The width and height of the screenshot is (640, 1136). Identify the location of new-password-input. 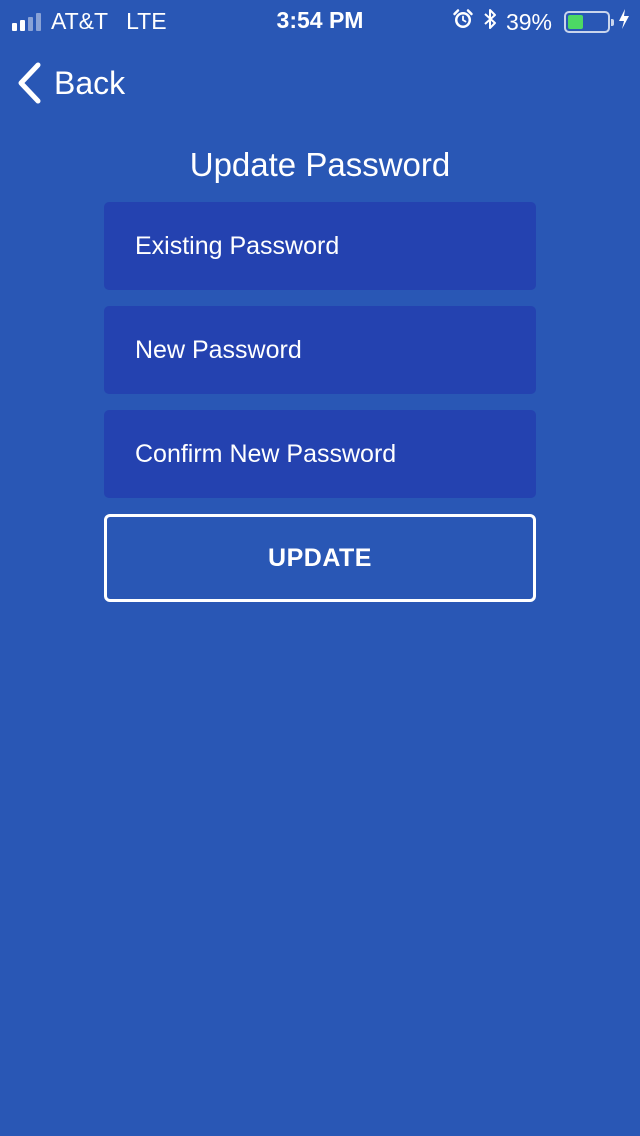
(320, 350).